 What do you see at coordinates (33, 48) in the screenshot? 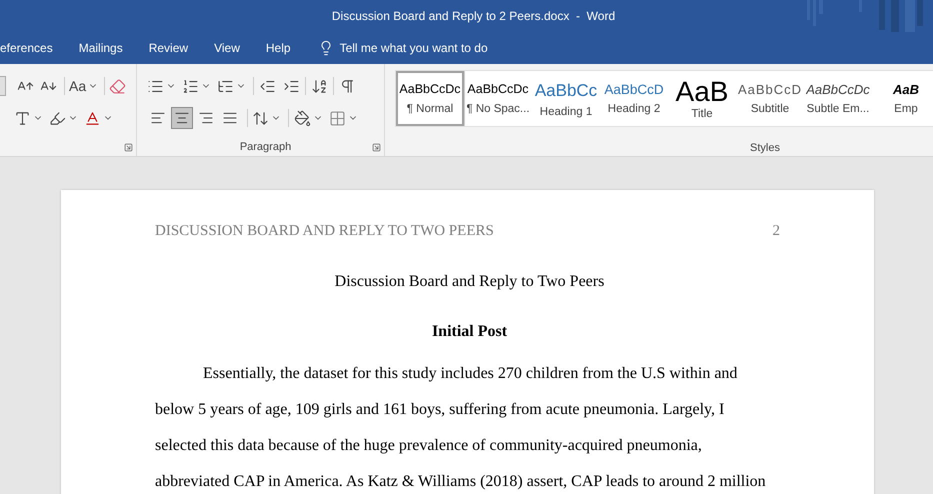
I see `ribbon-tab: eferences` at bounding box center [33, 48].